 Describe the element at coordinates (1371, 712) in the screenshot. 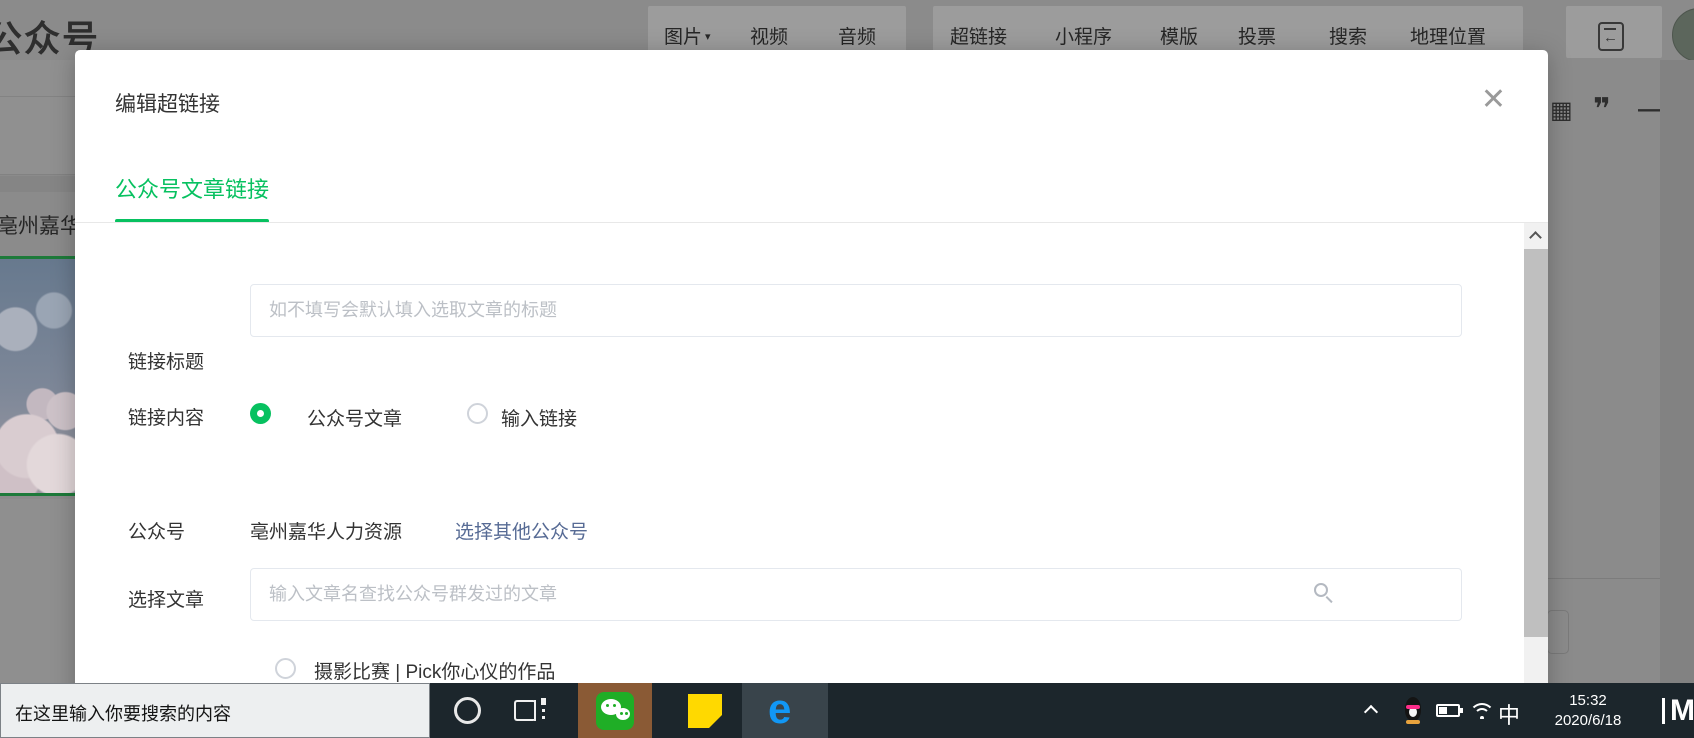

I see `tray-expand-icon` at that location.